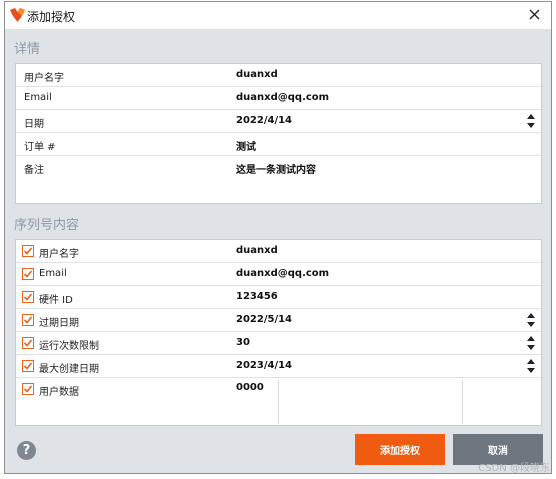 This screenshot has width=556, height=479. I want to click on logo-icon, so click(17, 15).